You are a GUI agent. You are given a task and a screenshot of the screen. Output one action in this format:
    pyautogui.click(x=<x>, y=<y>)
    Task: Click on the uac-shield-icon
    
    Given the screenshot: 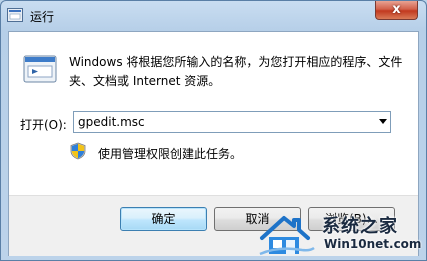 What is the action you would take?
    pyautogui.click(x=78, y=151)
    